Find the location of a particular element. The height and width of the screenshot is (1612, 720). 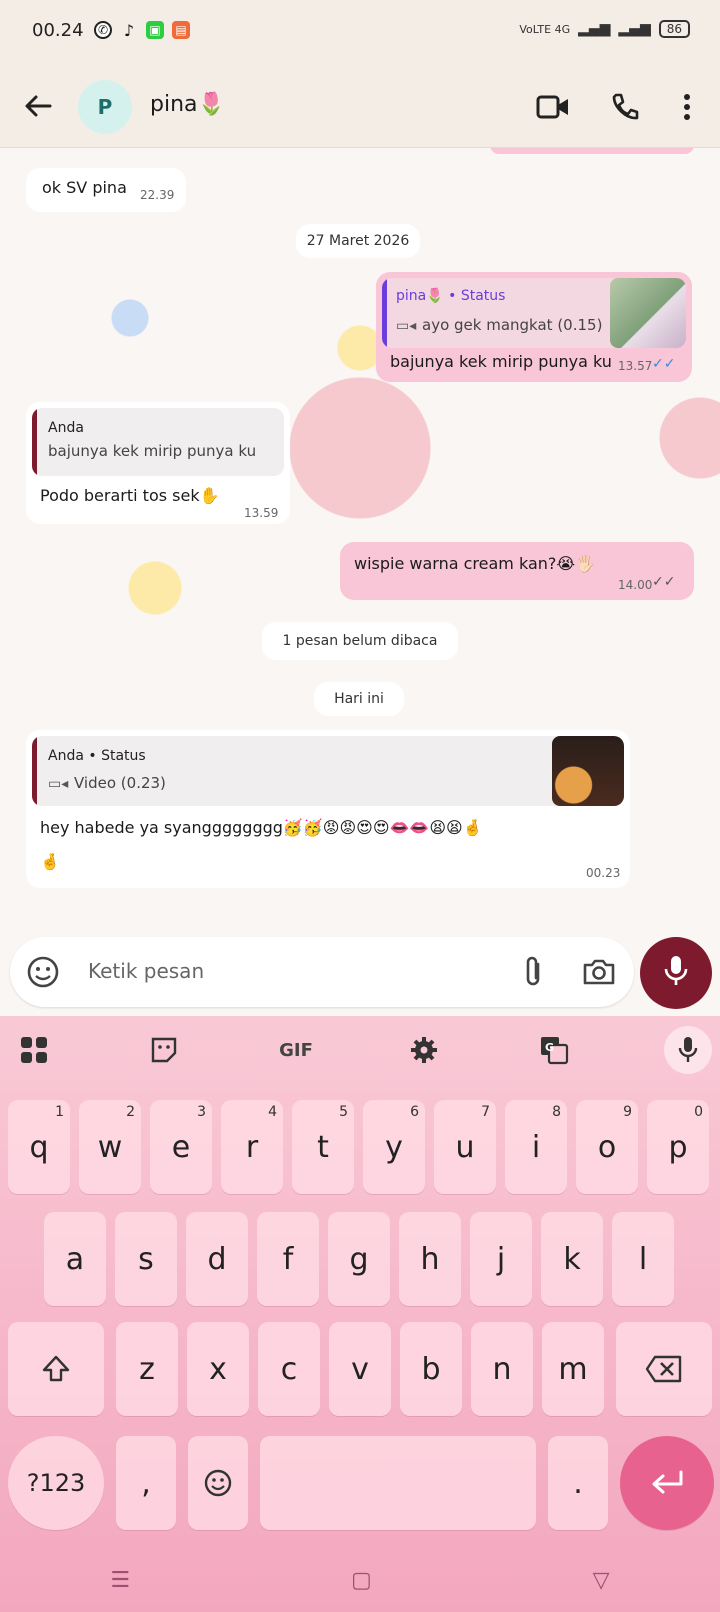

key-f: f is located at coordinates (288, 1259).